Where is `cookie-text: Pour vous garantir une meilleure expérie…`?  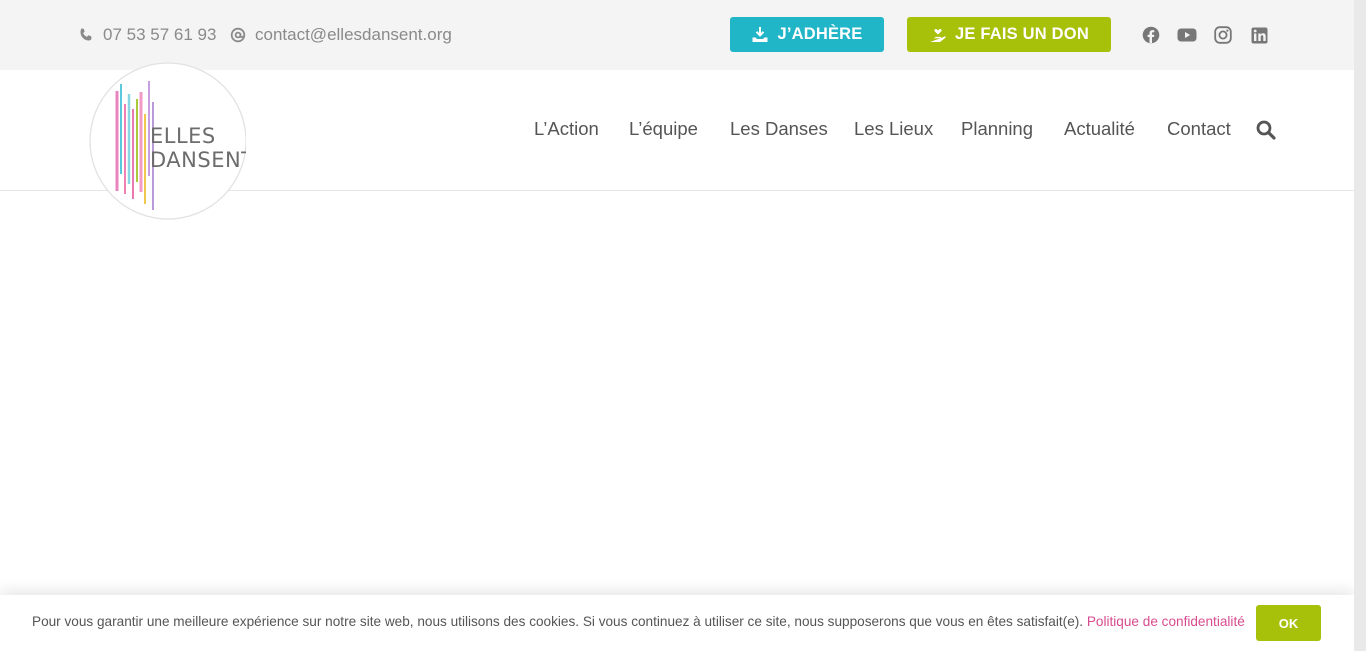 cookie-text: Pour vous garantir une meilleure expérie… is located at coordinates (558, 621).